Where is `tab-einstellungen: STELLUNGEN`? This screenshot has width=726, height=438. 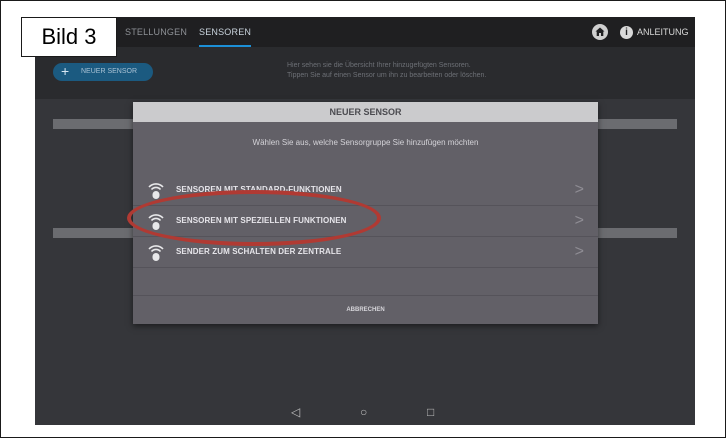
tab-einstellungen: STELLUNGEN is located at coordinates (156, 32).